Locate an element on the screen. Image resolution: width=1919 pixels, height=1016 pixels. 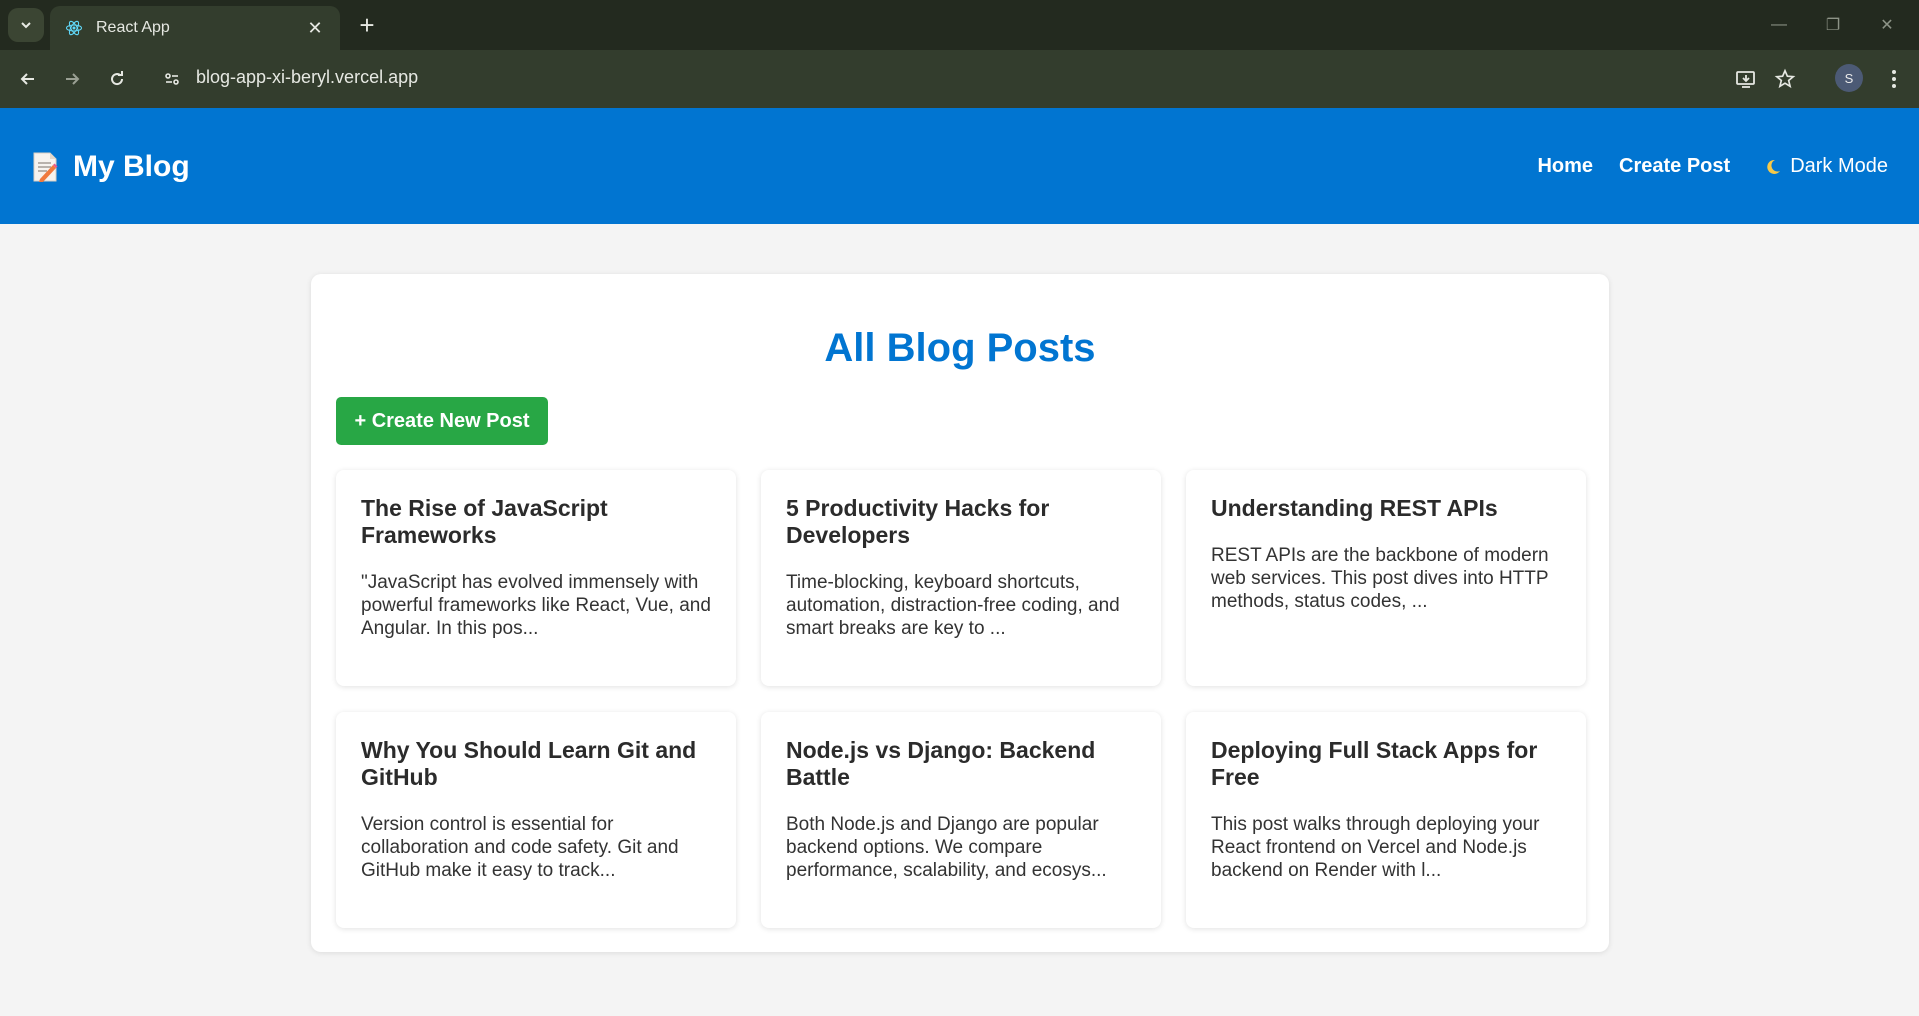
browser-tab: React App ✕ is located at coordinates (195, 28).